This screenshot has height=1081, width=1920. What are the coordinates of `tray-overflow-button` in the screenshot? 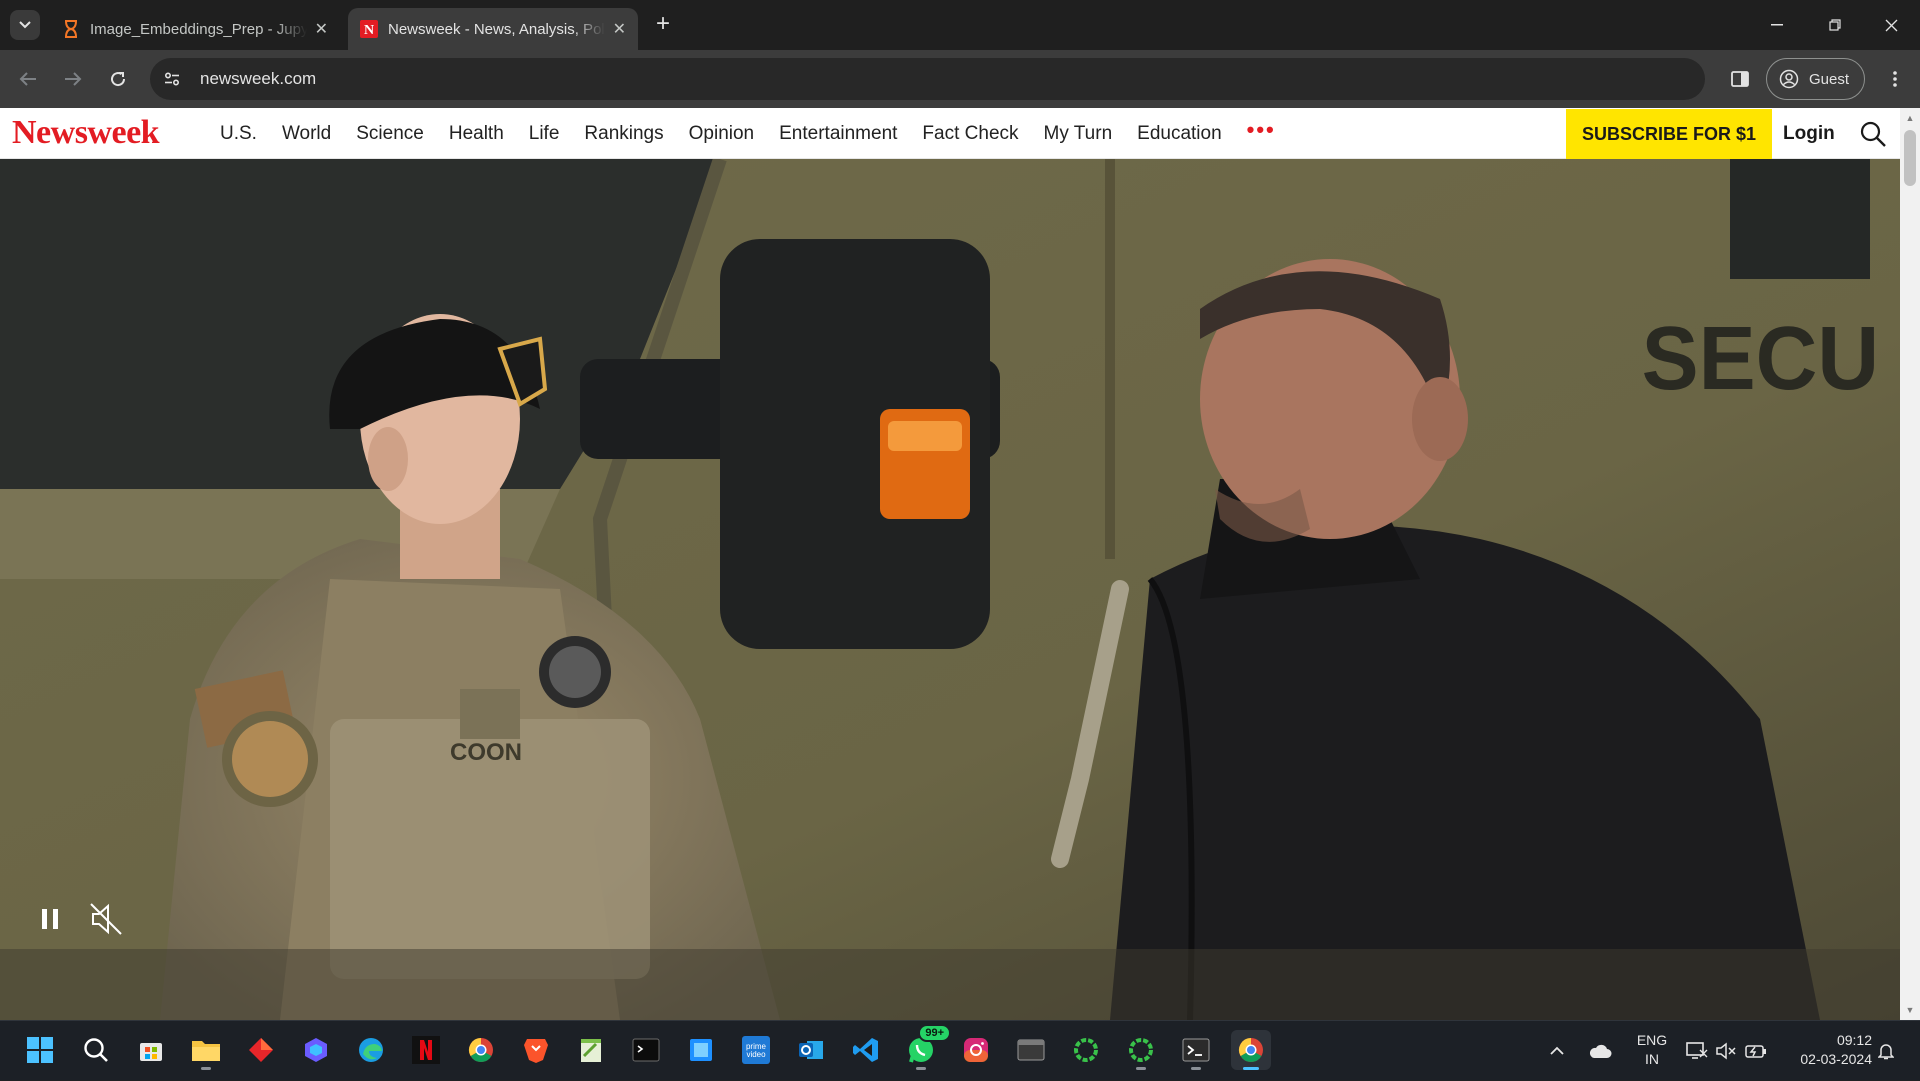 It's located at (1557, 1051).